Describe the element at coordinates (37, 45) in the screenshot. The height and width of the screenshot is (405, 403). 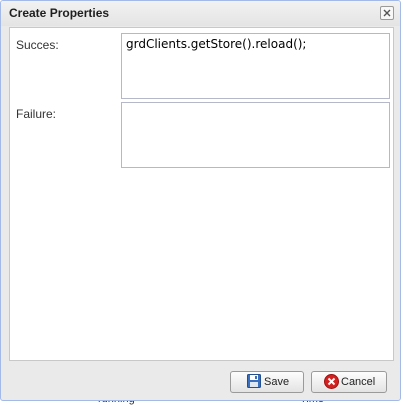
I see `success-label: Succes:` at that location.